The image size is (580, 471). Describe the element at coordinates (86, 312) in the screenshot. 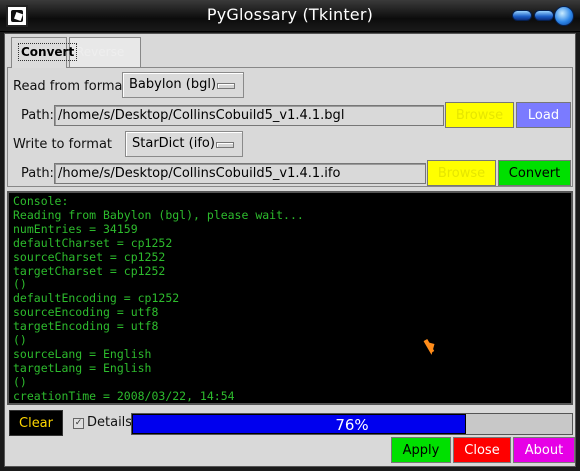

I see `console-line: sourceEncoding = utf8` at that location.